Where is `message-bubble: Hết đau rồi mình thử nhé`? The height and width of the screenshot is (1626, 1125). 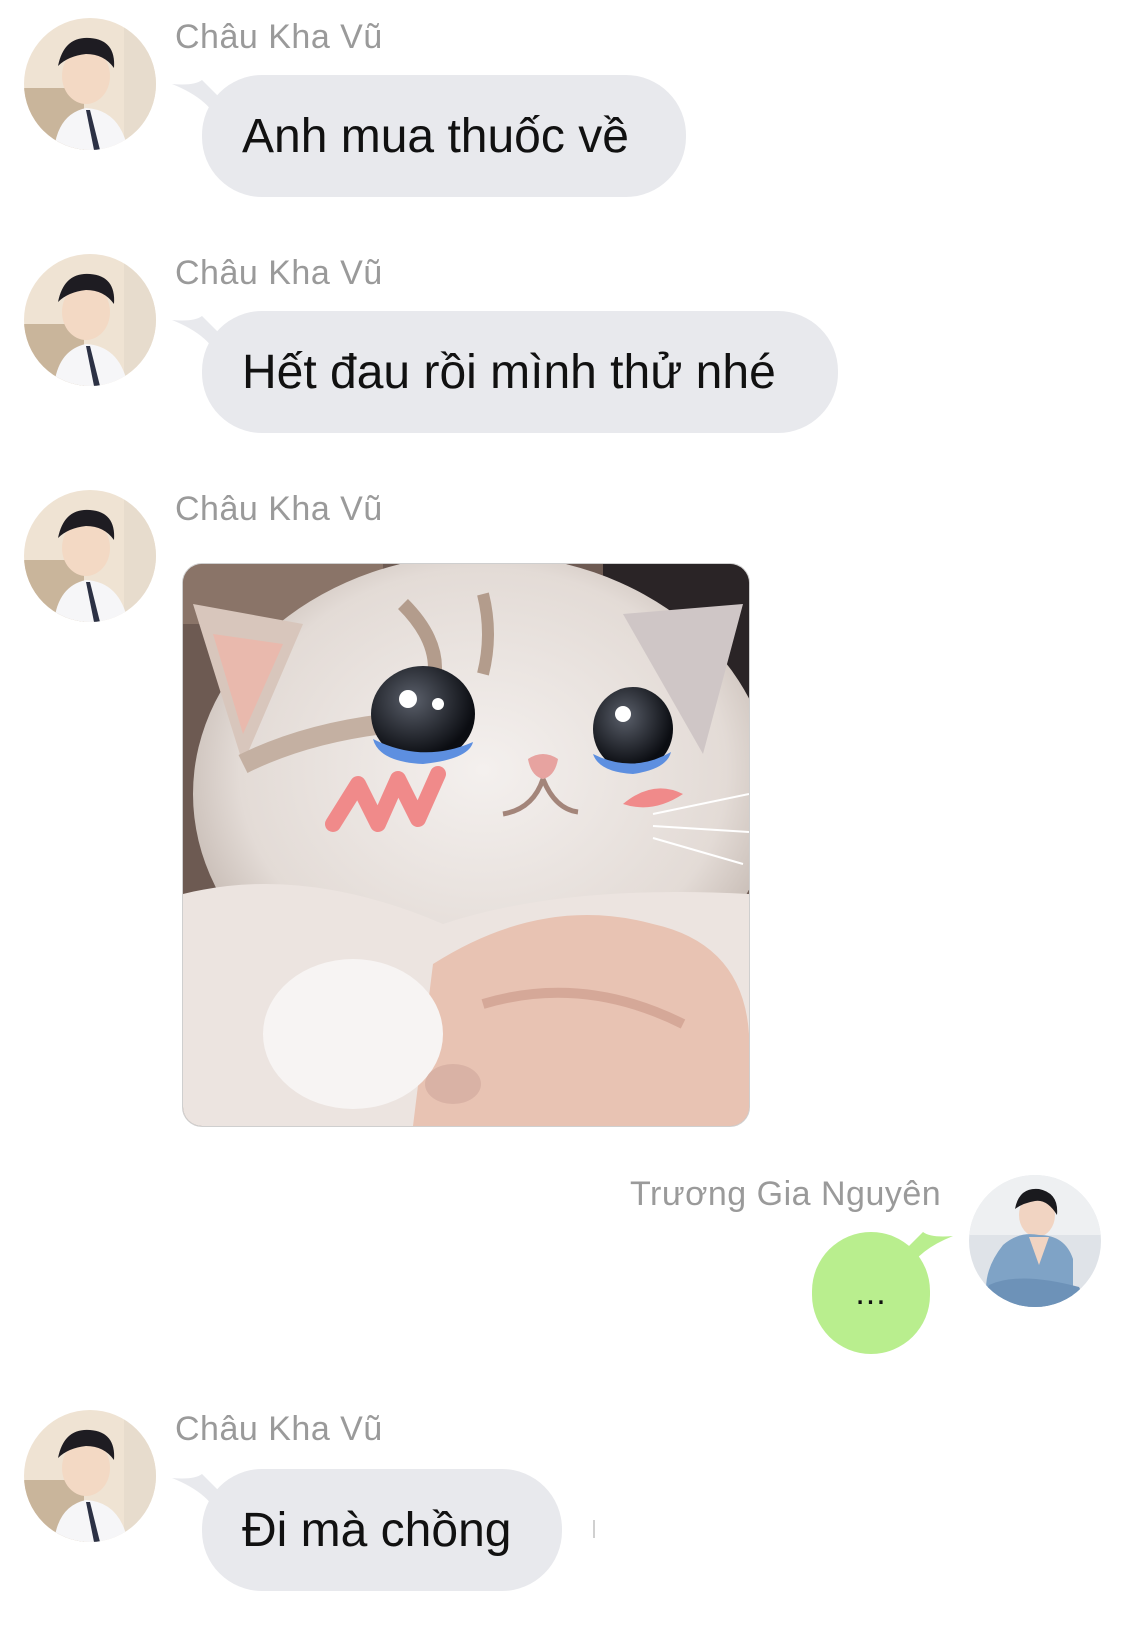
message-bubble: Hết đau rồi mình thử nhé is located at coordinates (520, 372).